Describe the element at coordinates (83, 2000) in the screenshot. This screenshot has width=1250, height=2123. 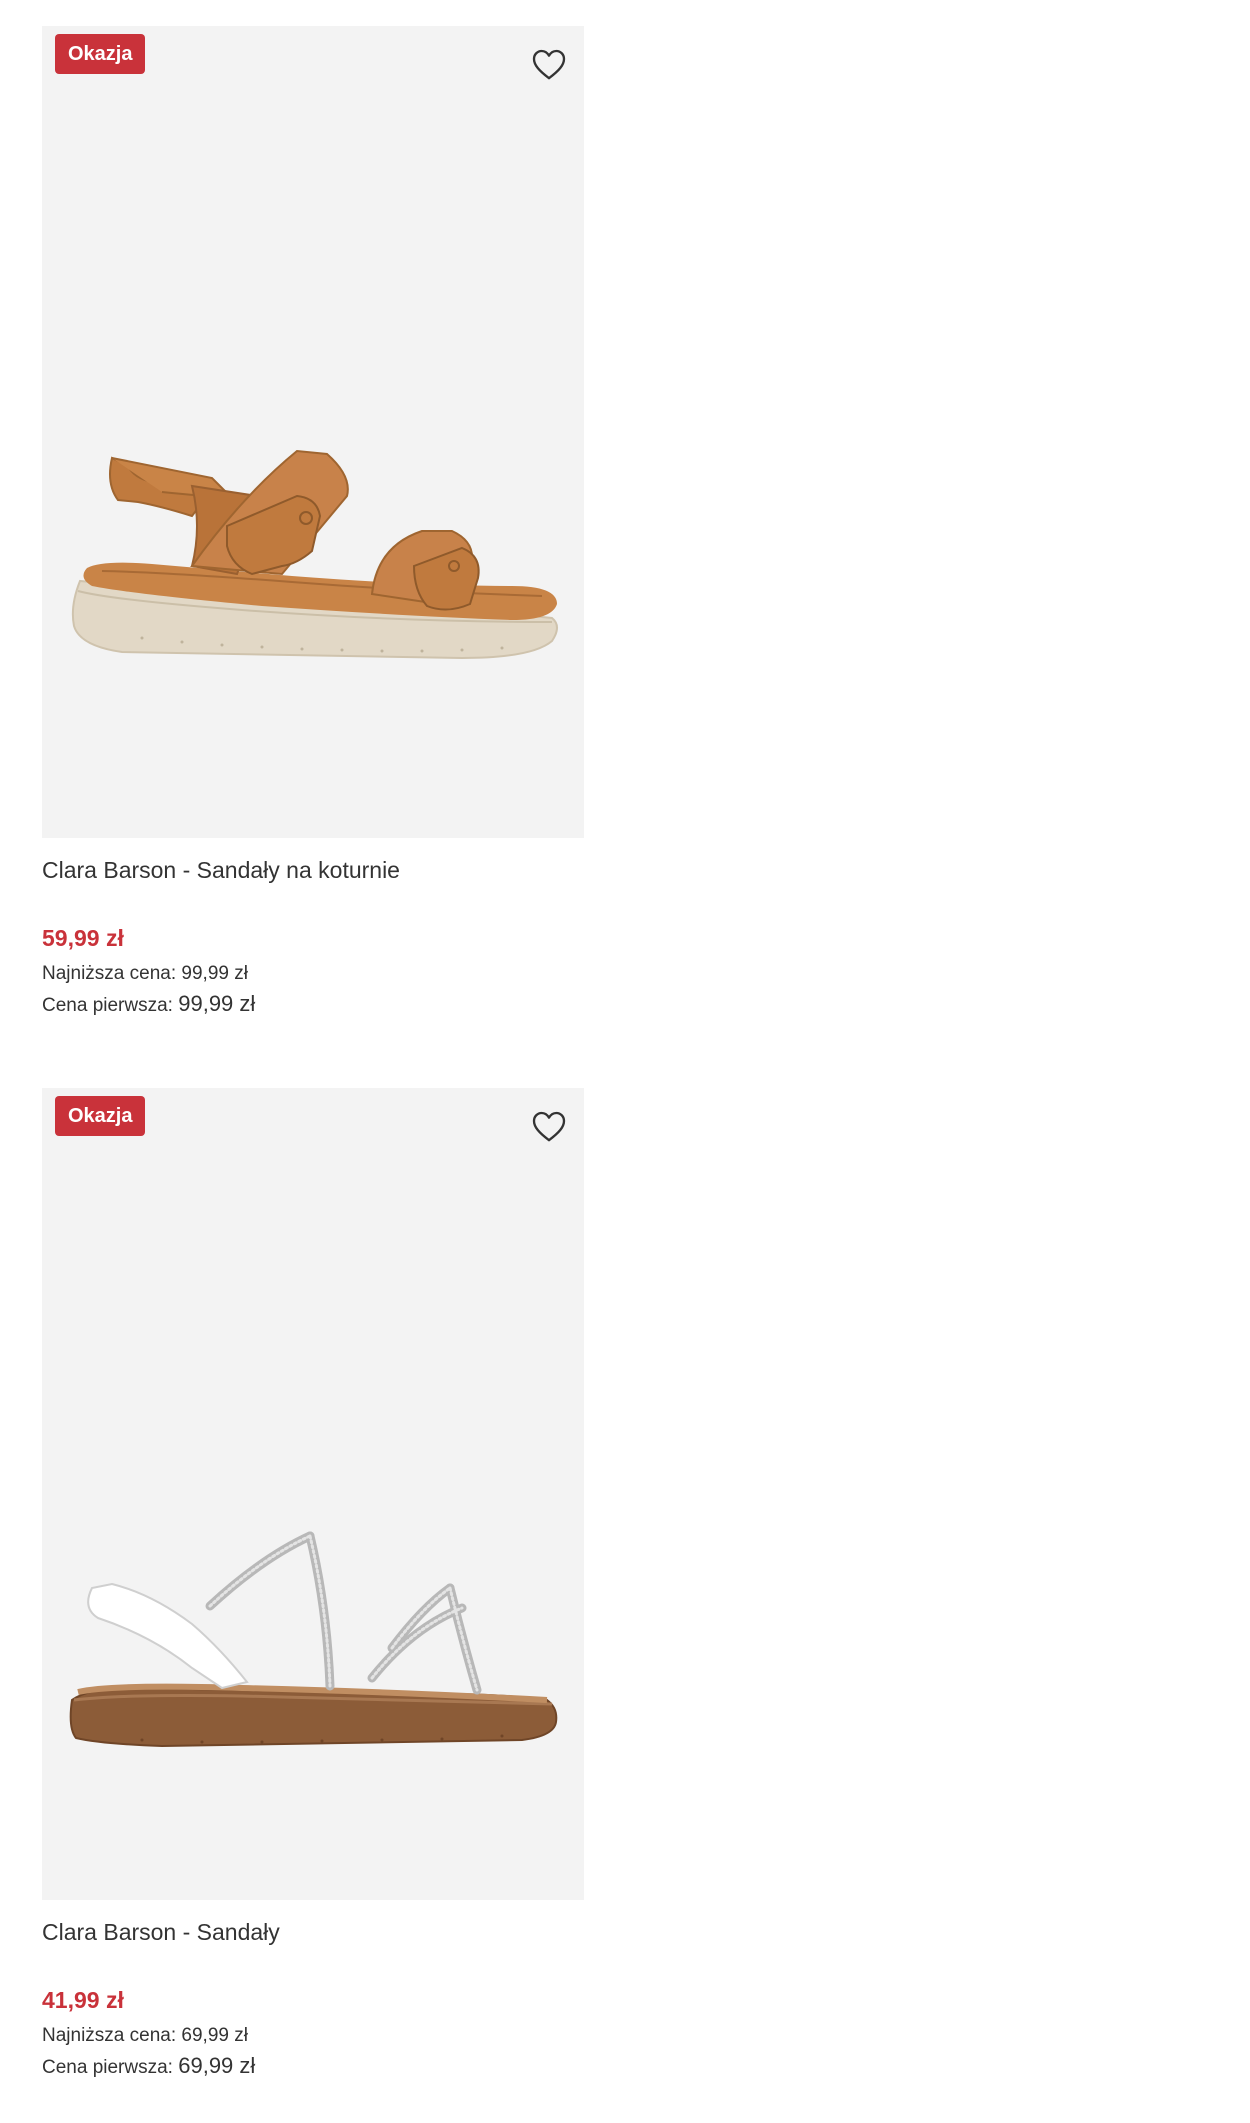
I see `sale-price: 41,99 zł` at that location.